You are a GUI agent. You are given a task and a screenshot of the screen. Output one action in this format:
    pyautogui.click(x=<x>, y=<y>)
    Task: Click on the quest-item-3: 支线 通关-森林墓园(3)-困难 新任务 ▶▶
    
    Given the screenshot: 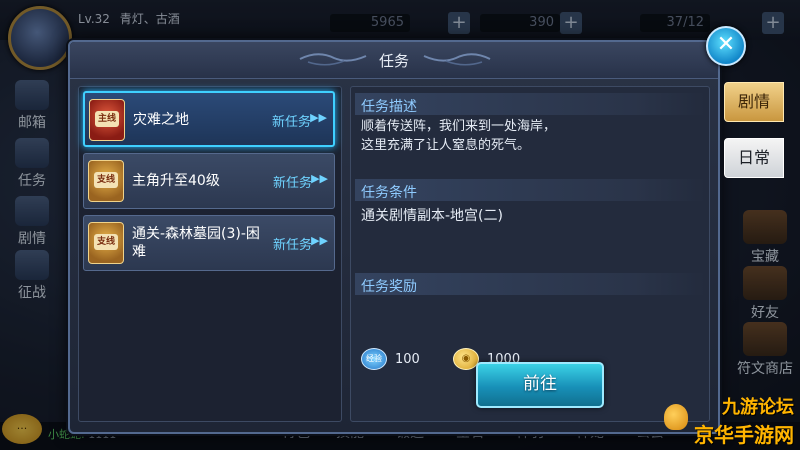 What is the action you would take?
    pyautogui.click(x=209, y=243)
    